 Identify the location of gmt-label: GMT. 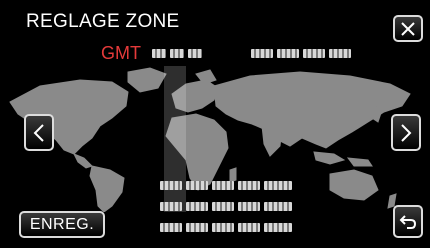
(121, 53).